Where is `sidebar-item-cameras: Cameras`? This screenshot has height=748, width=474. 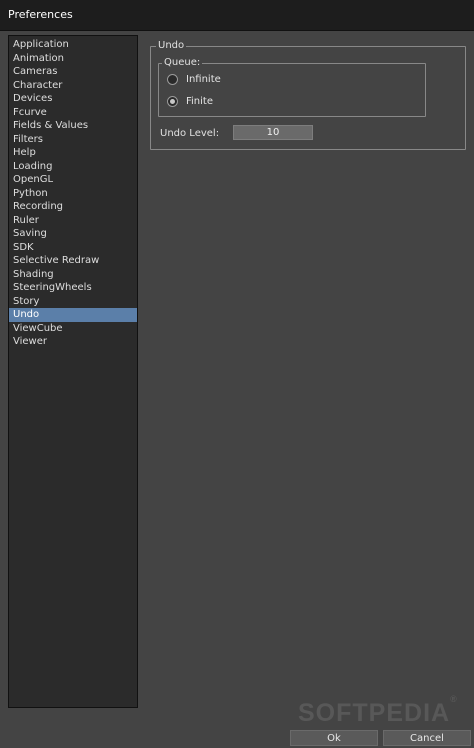
sidebar-item-cameras: Cameras is located at coordinates (73, 72).